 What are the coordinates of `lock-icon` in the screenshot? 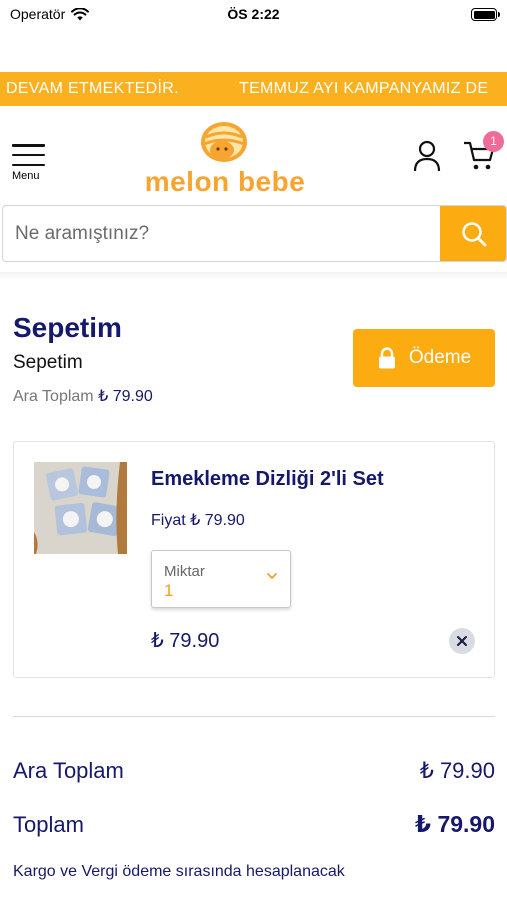 It's located at (386, 358).